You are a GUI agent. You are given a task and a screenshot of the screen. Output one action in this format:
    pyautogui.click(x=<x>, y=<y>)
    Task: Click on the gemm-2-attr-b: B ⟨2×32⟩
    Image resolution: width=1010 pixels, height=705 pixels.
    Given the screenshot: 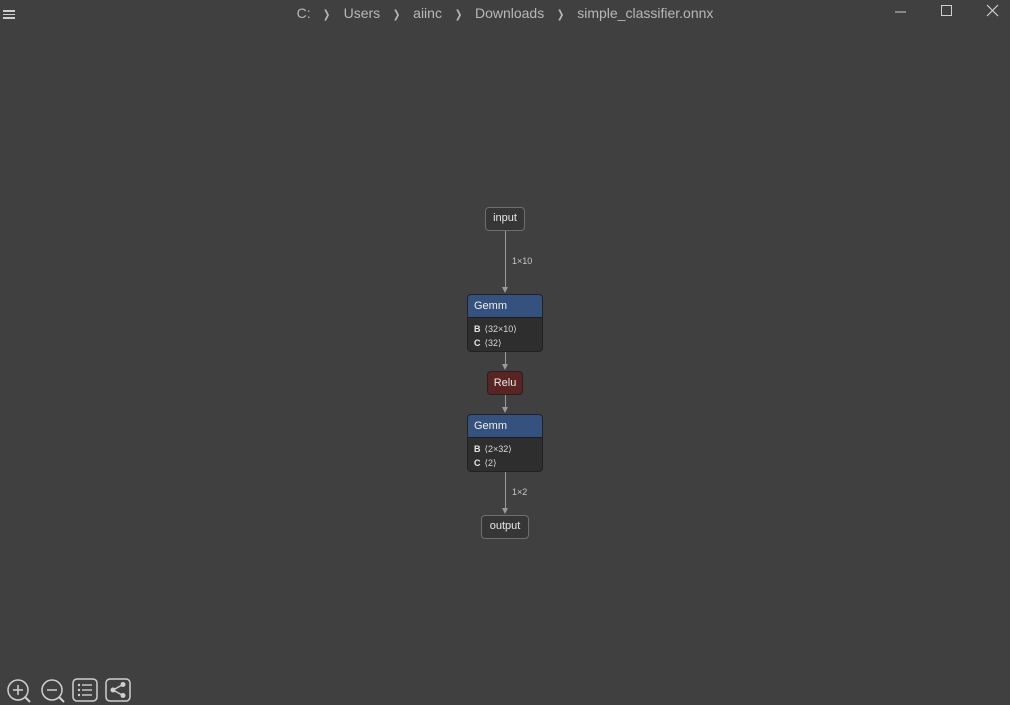 What is the action you would take?
    pyautogui.click(x=505, y=449)
    